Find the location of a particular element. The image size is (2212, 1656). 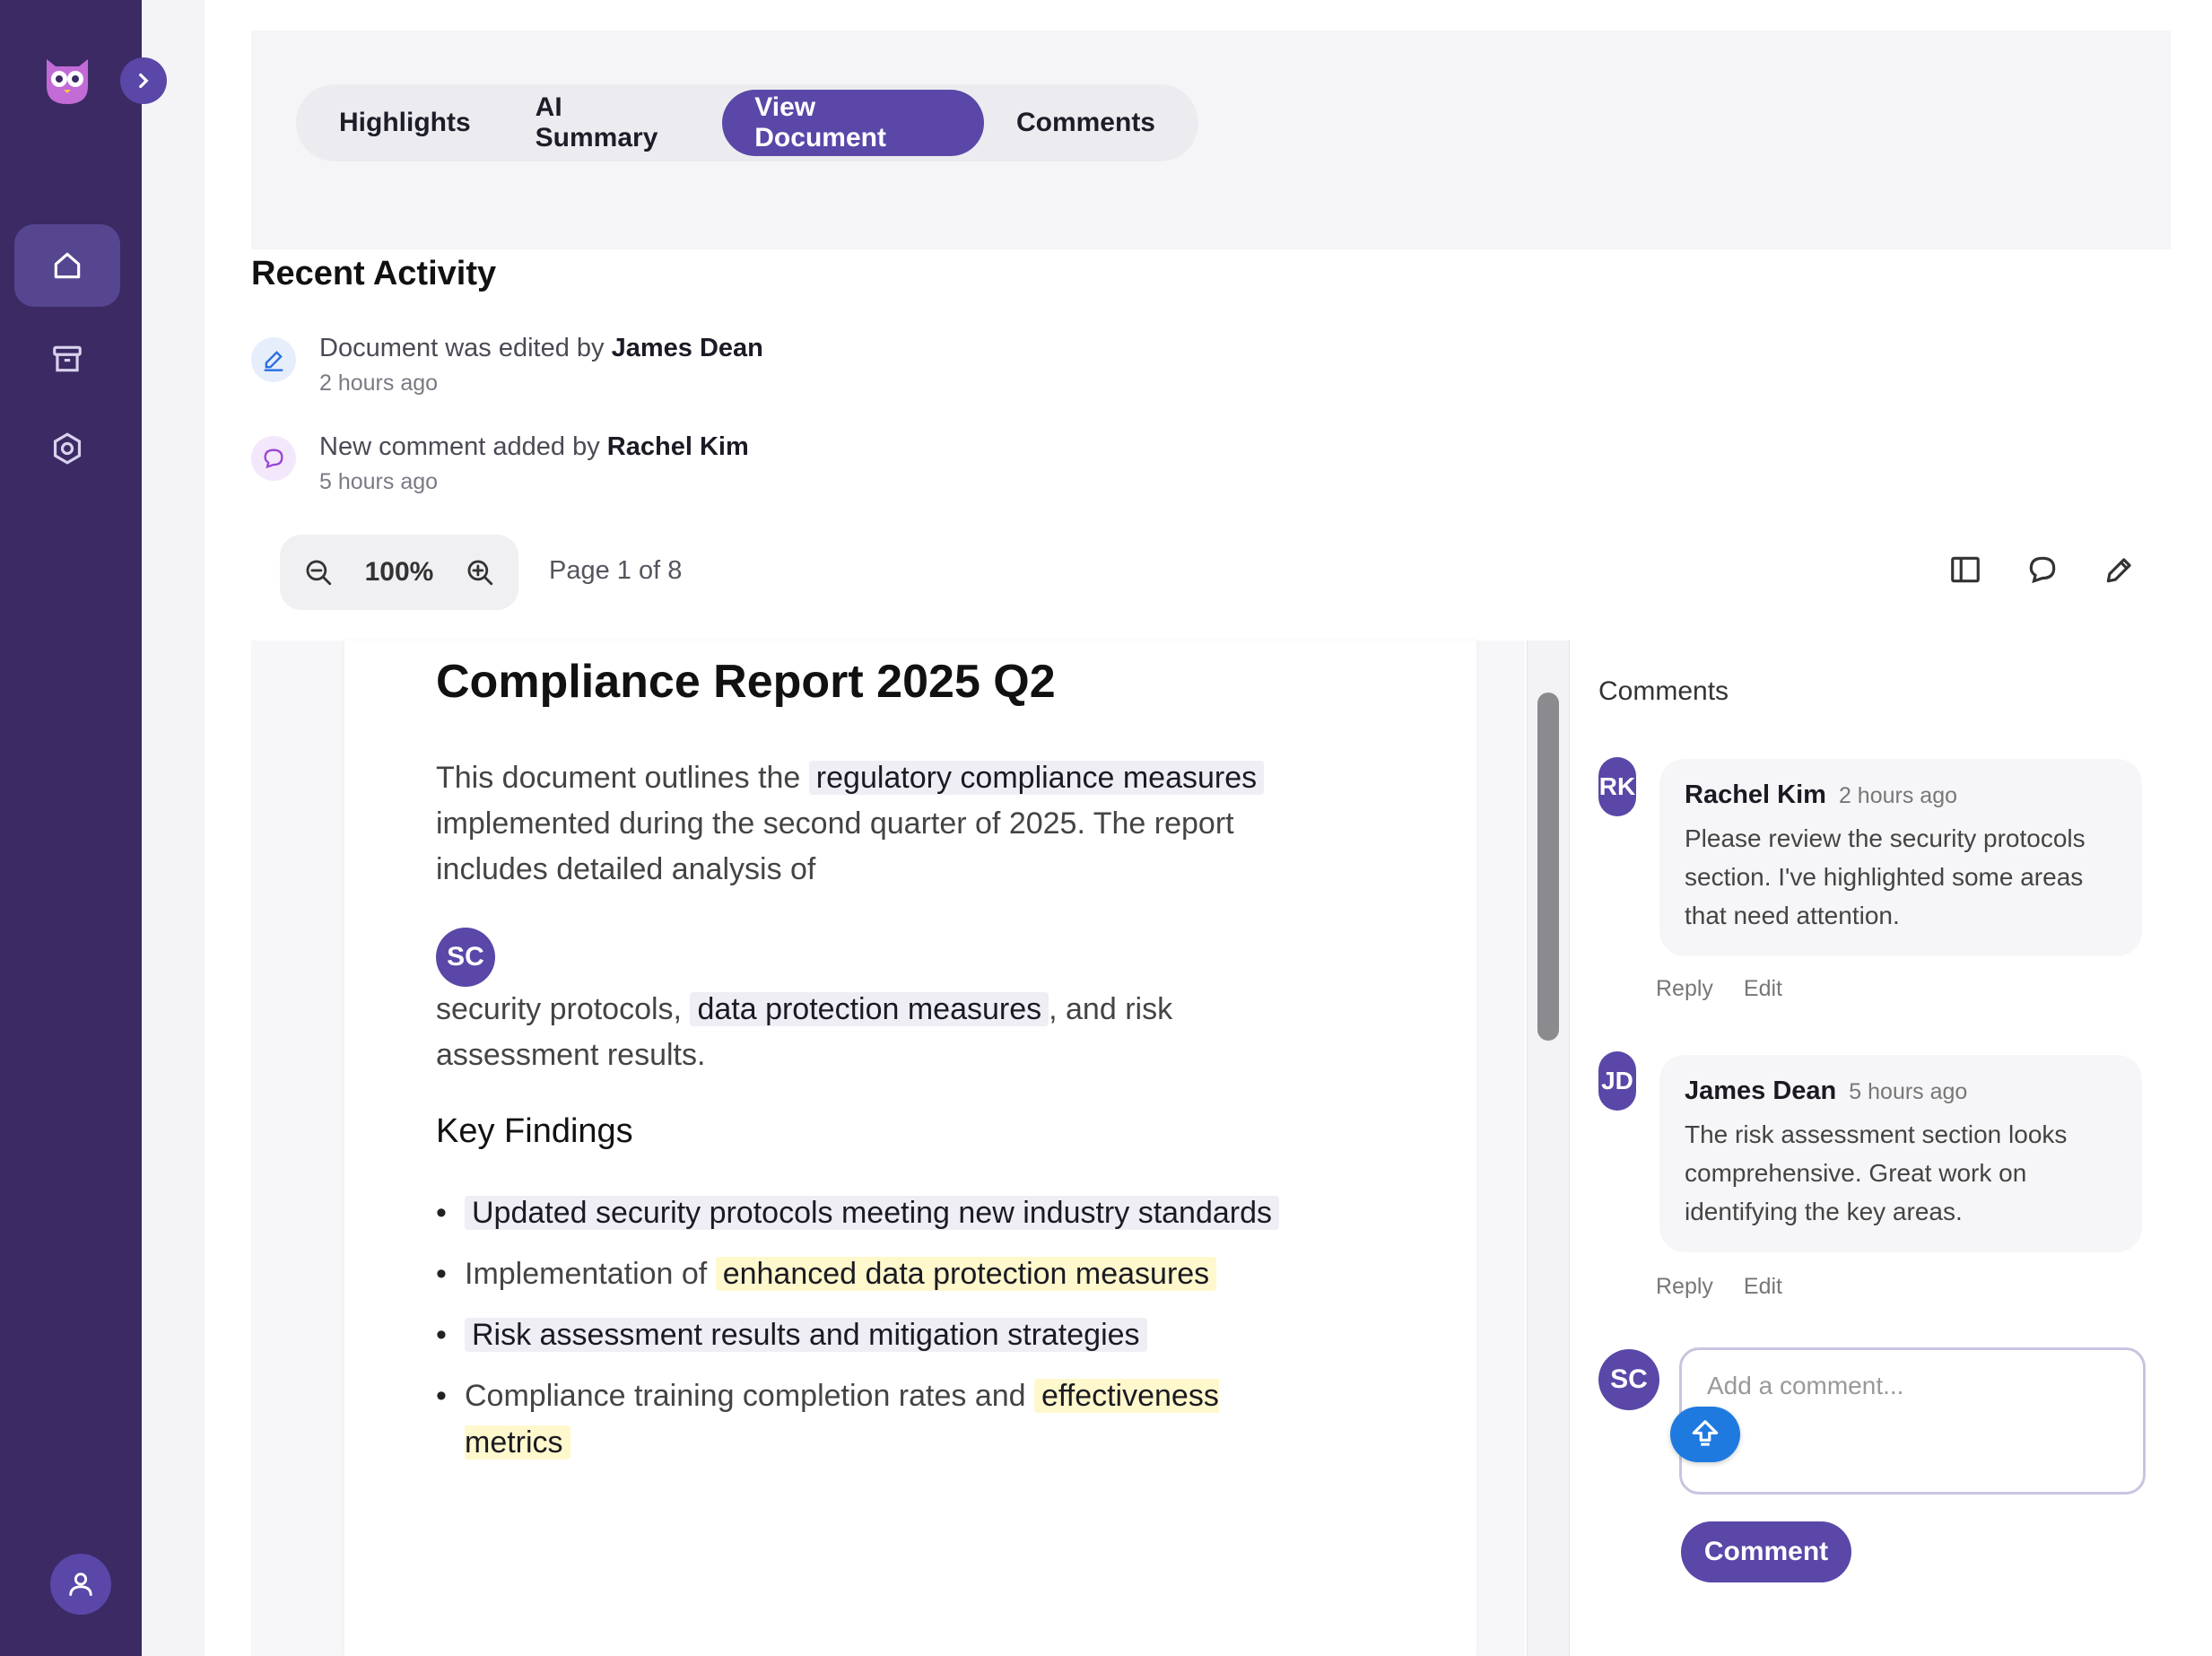

floating-action-button is located at coordinates (1705, 1434).